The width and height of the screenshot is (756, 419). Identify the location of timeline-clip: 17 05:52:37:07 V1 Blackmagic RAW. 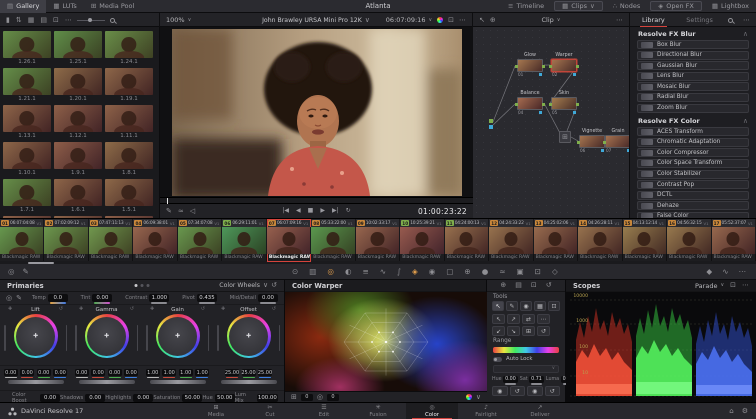
(733, 240).